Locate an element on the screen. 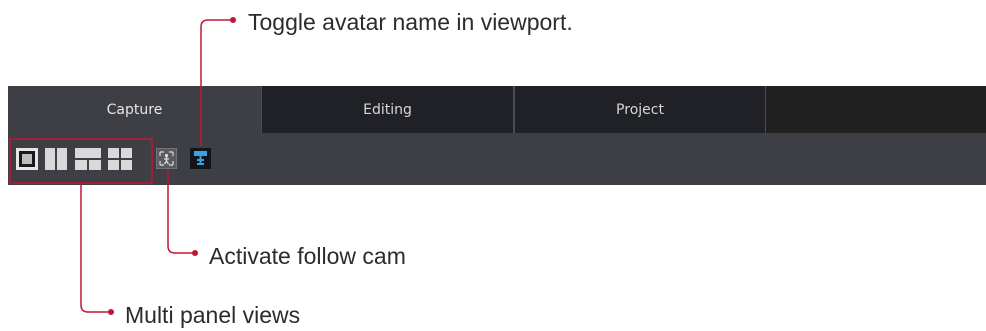 The image size is (986, 331). tab-bar: Capture Editing Project is located at coordinates (497, 109).